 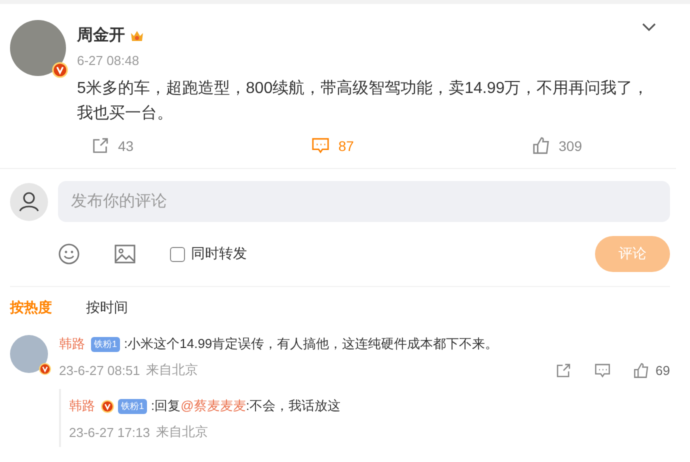 What do you see at coordinates (31, 308) in the screenshot?
I see `sort-tab: 按热度` at bounding box center [31, 308].